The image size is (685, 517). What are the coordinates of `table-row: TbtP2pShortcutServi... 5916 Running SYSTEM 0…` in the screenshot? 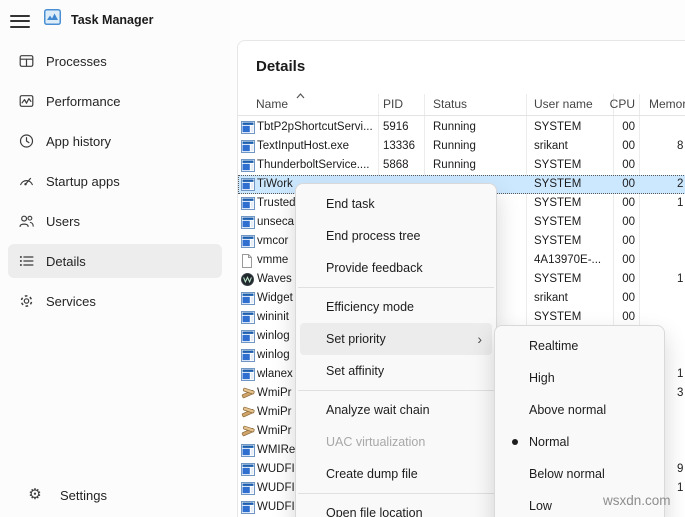 It's located at (461, 127).